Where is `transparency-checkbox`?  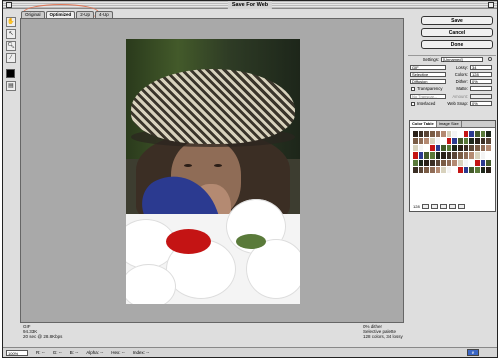
transparency-checkbox is located at coordinates (413, 89).